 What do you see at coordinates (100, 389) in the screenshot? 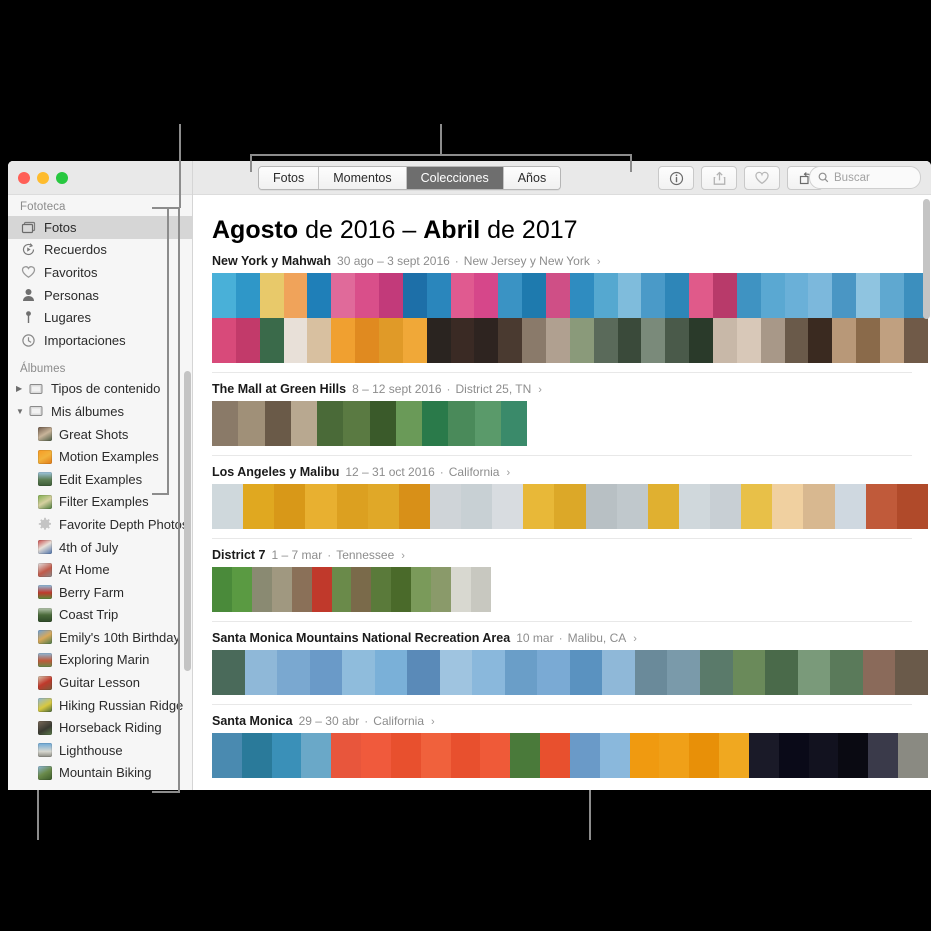
I see `sidebar-item-tipos-de-contenido: ▶ Tipos de contenido` at bounding box center [100, 389].